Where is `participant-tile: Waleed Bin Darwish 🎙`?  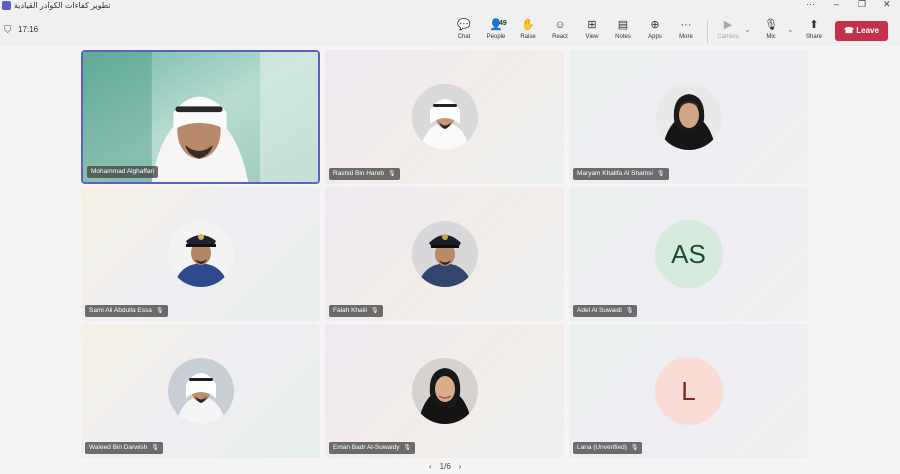 participant-tile: Waleed Bin Darwish 🎙 is located at coordinates (200, 391).